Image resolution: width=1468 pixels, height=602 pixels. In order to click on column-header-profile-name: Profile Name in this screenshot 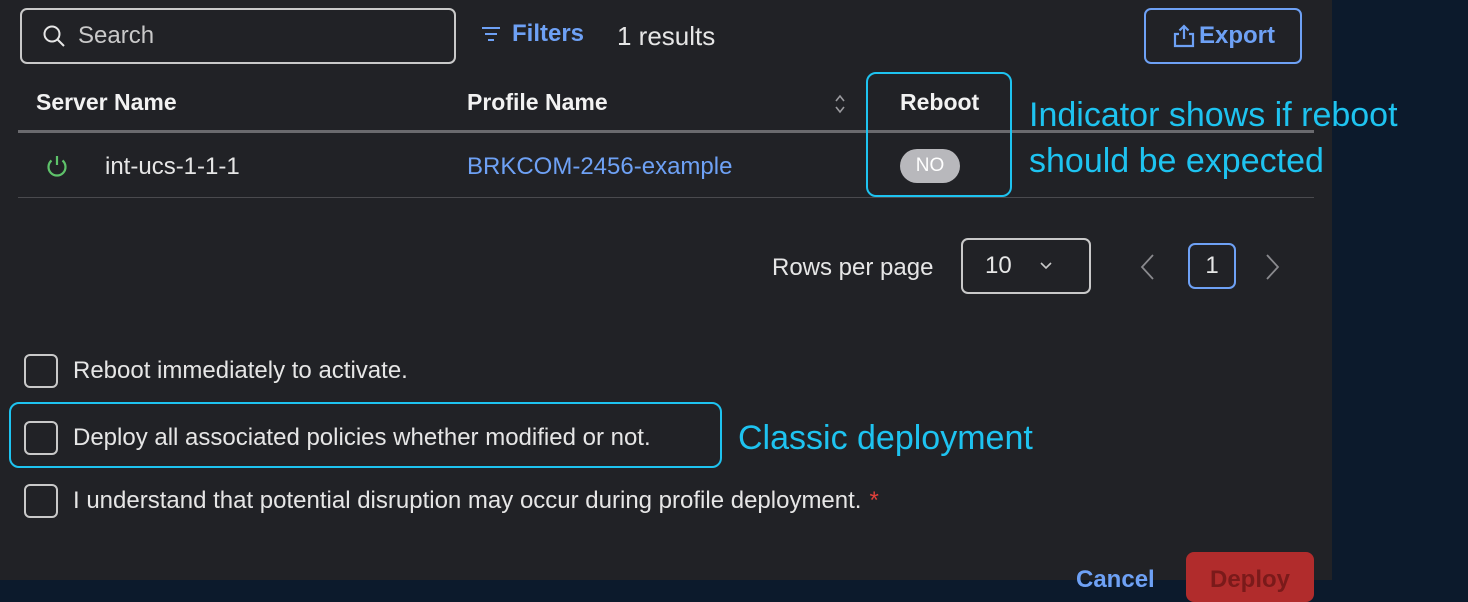, I will do `click(537, 102)`.